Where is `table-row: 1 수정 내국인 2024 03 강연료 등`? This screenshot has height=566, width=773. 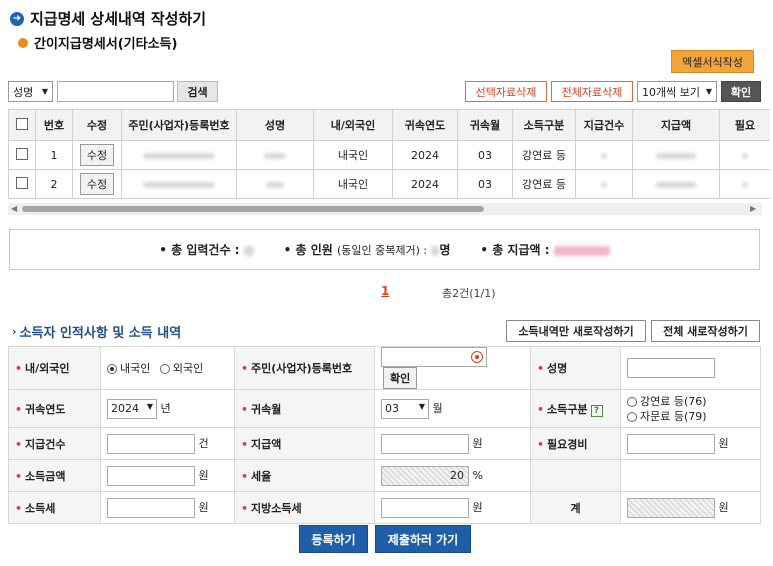
table-row: 1 수정 내국인 2024 03 강연료 등 is located at coordinates (389, 155).